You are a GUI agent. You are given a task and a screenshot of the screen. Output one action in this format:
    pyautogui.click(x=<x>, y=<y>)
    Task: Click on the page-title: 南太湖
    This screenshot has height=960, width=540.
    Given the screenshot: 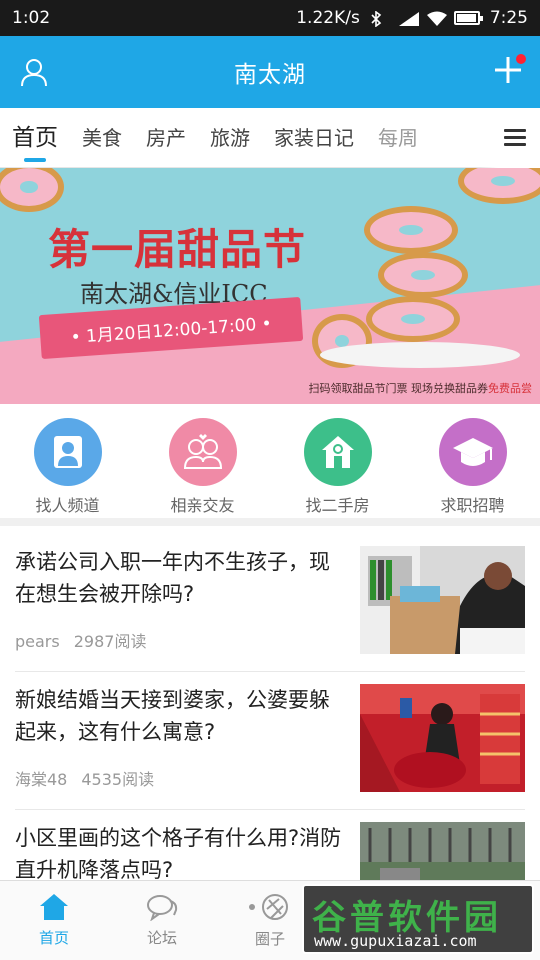 What is the action you would take?
    pyautogui.click(x=270, y=75)
    